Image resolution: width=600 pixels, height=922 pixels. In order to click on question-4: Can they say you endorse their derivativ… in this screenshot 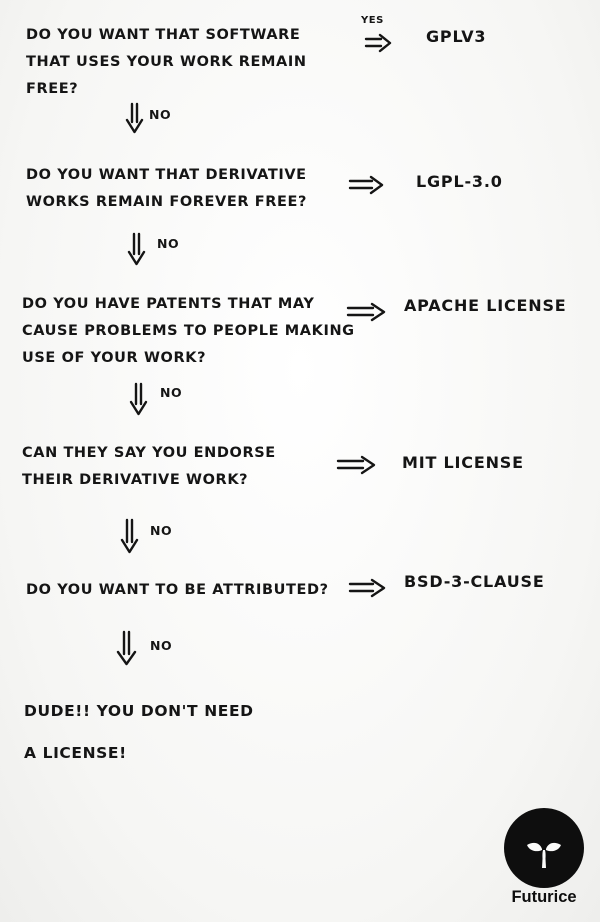, I will do `click(149, 467)`.